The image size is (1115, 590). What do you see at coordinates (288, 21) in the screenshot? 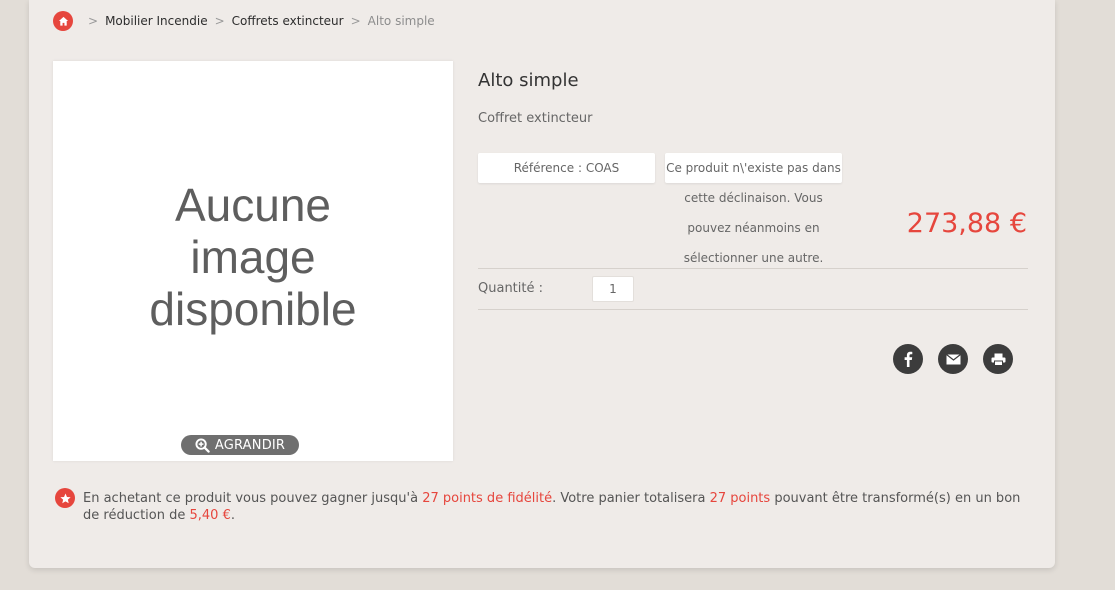
I see `breadcrumb-link-coffrets-extincteur: Coffrets extincteur` at bounding box center [288, 21].